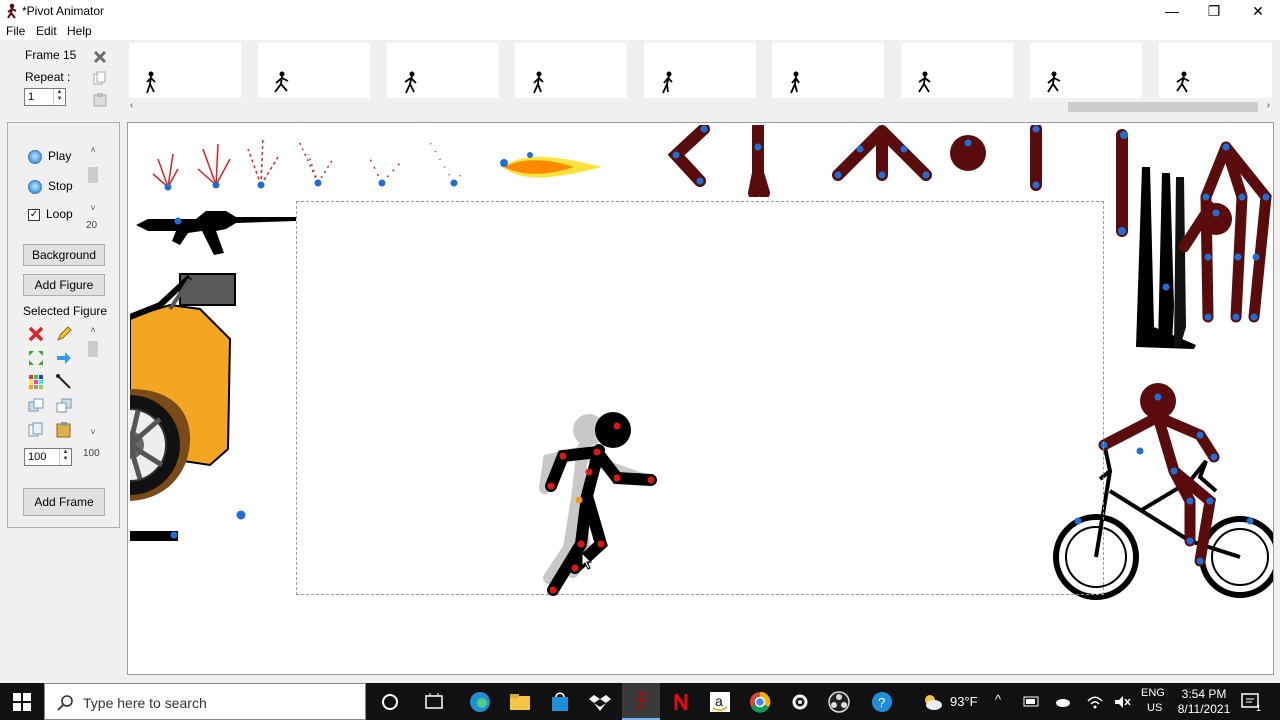 This screenshot has width=1280, height=720. What do you see at coordinates (64, 382) in the screenshot?
I see `join-tool-icon` at bounding box center [64, 382].